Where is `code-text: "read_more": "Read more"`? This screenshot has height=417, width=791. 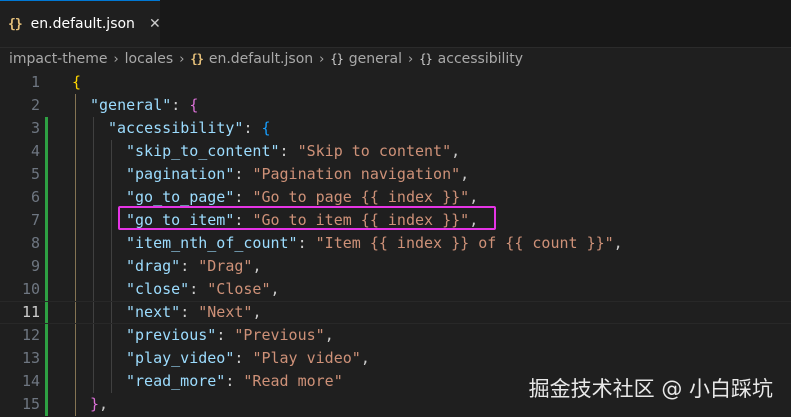
code-text: "read_more": "Read more" is located at coordinates (234, 381).